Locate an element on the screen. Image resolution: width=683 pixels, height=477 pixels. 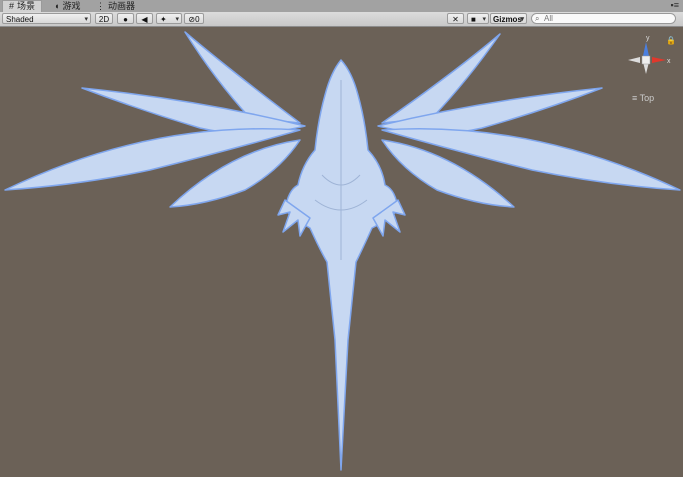
gizmo-y-arrow-icon is located at coordinates (646, 49).